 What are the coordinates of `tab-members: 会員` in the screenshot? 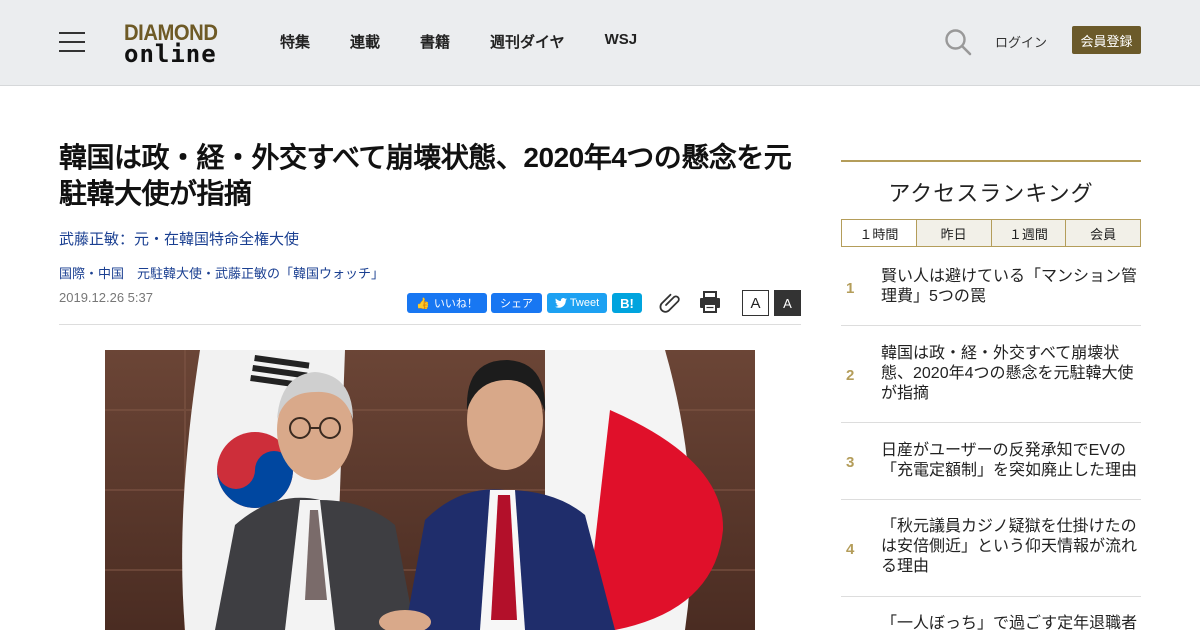 It's located at (1102, 233).